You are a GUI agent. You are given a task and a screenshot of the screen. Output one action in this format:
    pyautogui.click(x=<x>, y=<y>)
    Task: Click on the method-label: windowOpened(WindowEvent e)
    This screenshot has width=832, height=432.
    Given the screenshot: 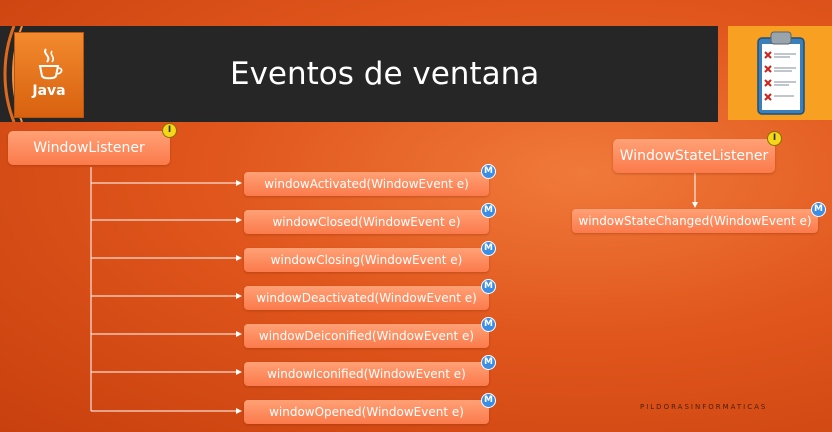 What is the action you would take?
    pyautogui.click(x=366, y=412)
    